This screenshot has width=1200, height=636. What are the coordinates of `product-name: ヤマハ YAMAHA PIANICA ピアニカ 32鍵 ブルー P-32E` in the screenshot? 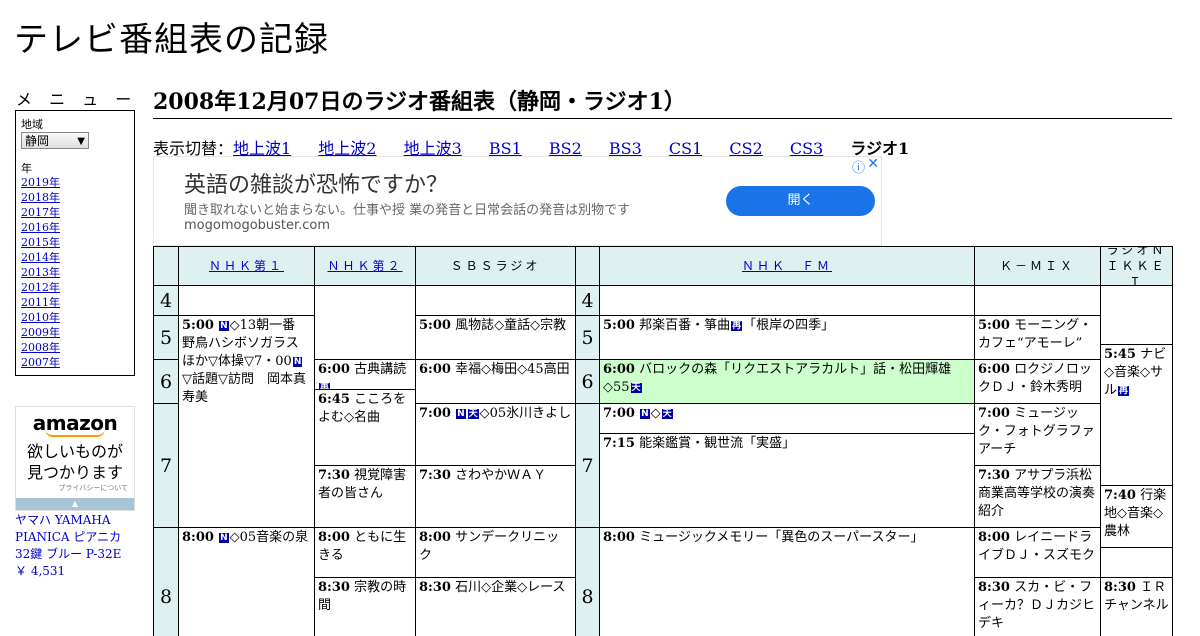 It's located at (77, 537).